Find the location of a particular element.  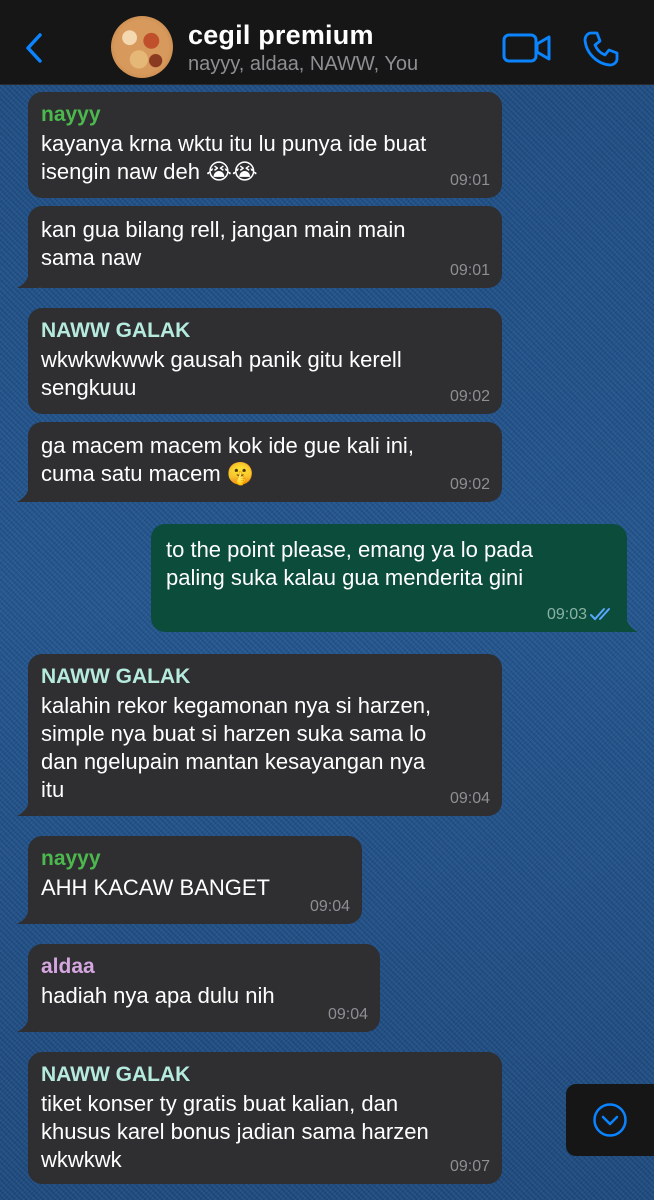

back-chevron-icon is located at coordinates (35, 48).